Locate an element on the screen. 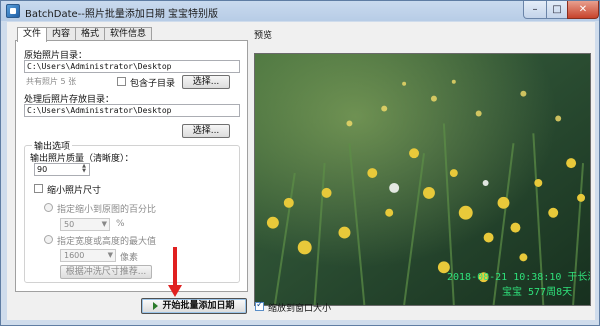 The image size is (600, 326). start-batch-label: 开始批量添加日期 is located at coordinates (198, 306).